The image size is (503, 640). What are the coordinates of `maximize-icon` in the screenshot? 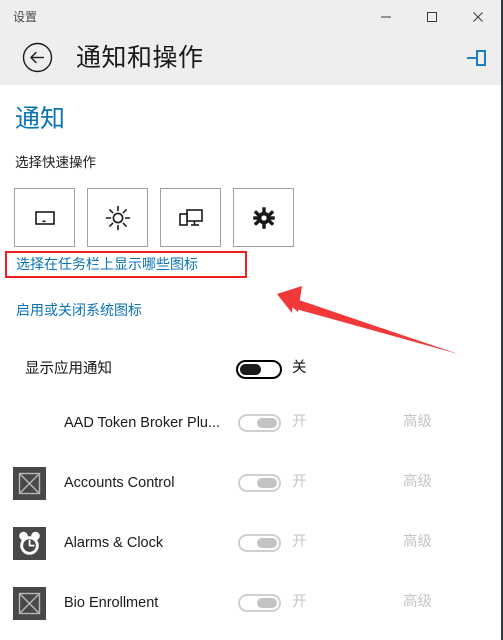 It's located at (432, 16).